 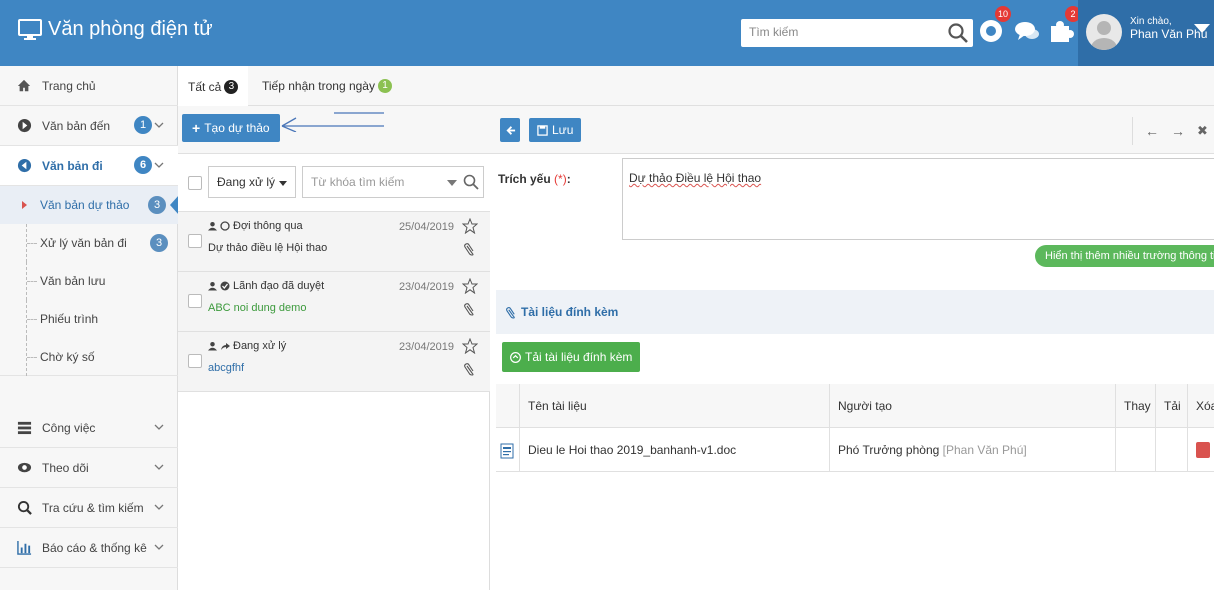 What do you see at coordinates (257, 308) in the screenshot?
I see `doc-title: ABC noi dung demo` at bounding box center [257, 308].